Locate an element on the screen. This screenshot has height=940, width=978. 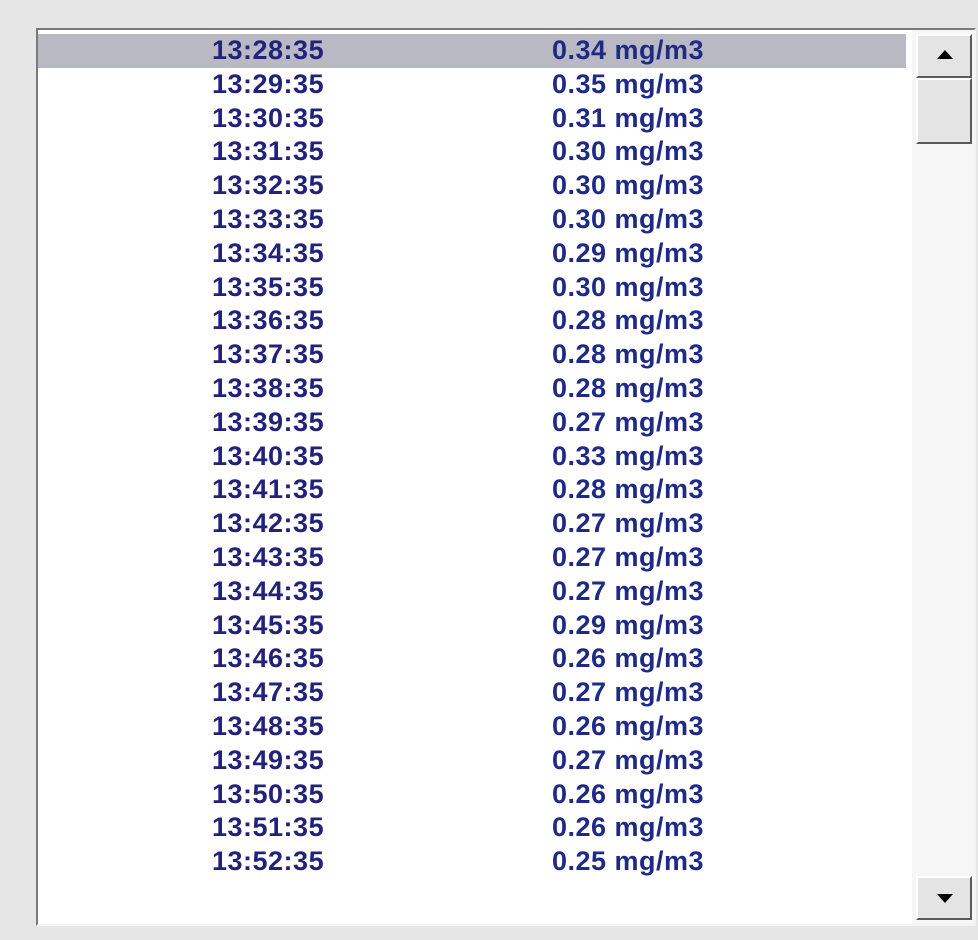
time-cell: 13:32:35 is located at coordinates (268, 185).